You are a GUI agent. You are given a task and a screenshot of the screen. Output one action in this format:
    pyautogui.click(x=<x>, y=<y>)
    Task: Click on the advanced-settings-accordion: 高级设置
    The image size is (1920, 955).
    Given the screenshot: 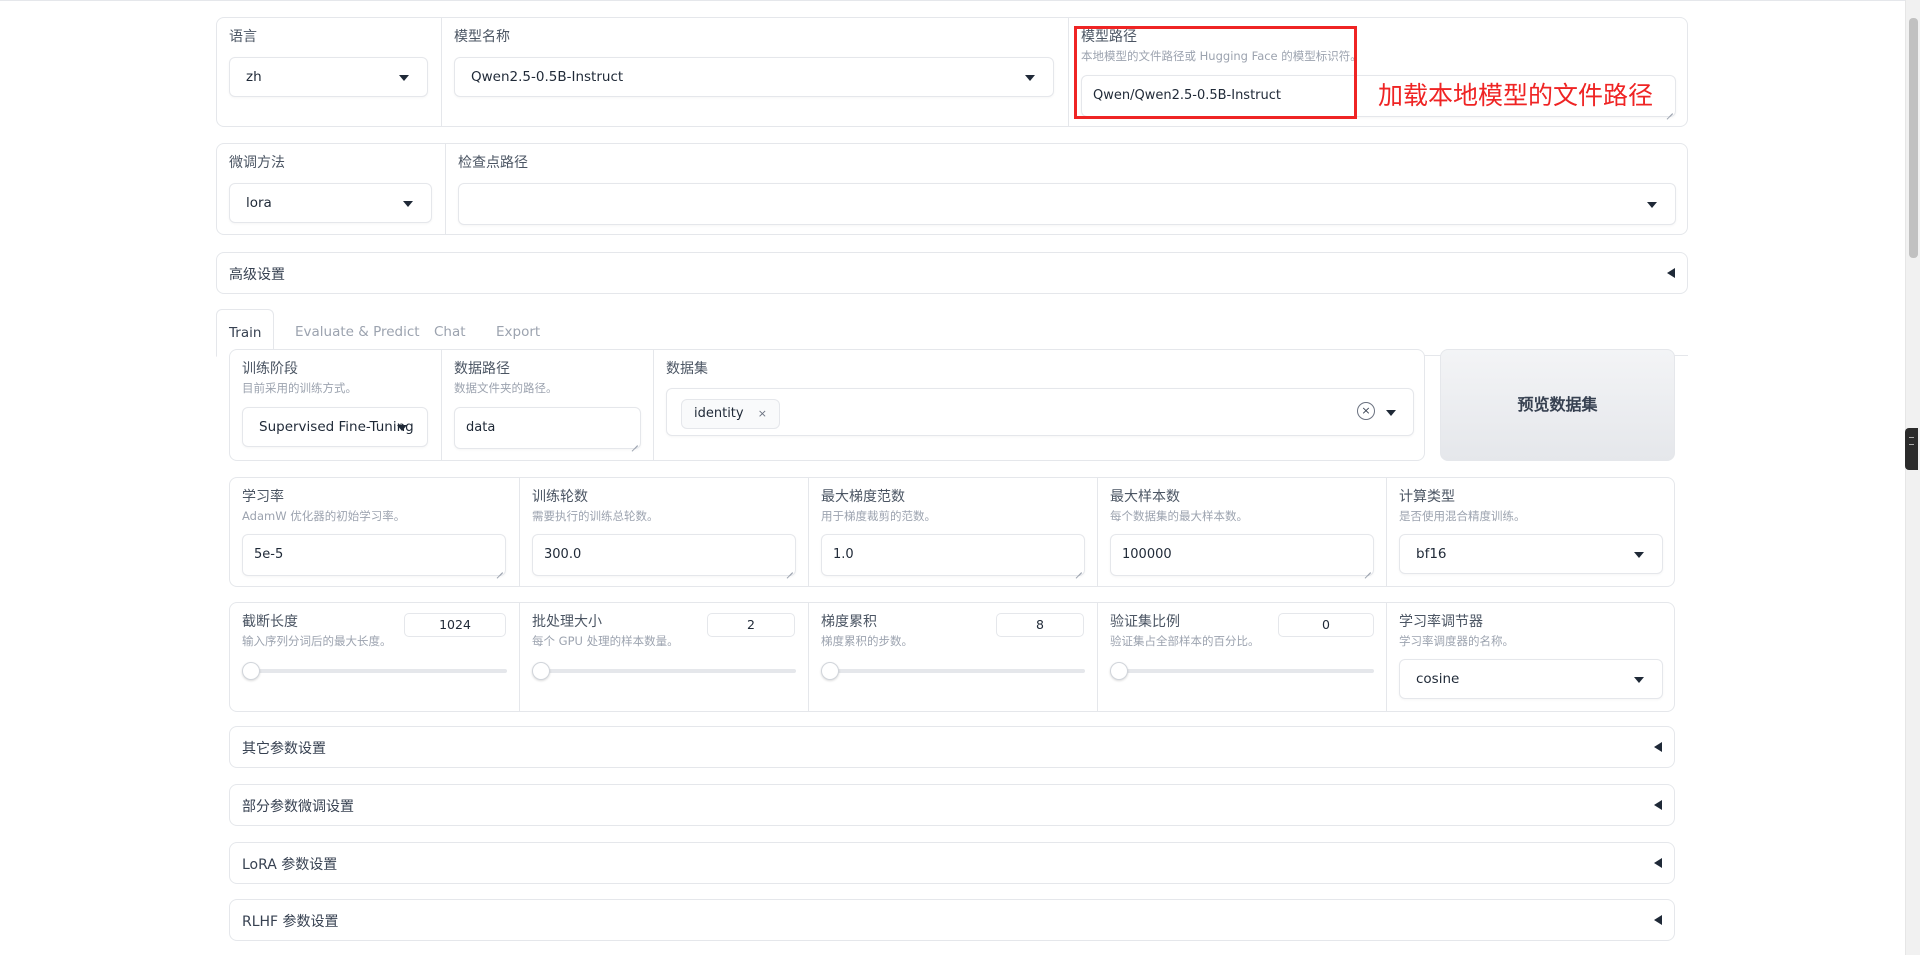 What is the action you would take?
    pyautogui.click(x=952, y=273)
    